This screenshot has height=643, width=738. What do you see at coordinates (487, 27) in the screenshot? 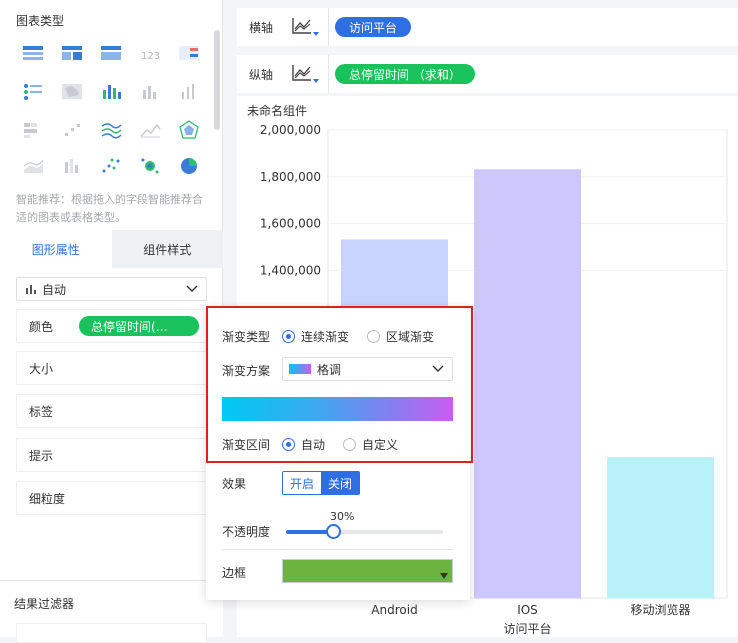
I see `x-axis-bar: 横轴 访问平台` at bounding box center [487, 27].